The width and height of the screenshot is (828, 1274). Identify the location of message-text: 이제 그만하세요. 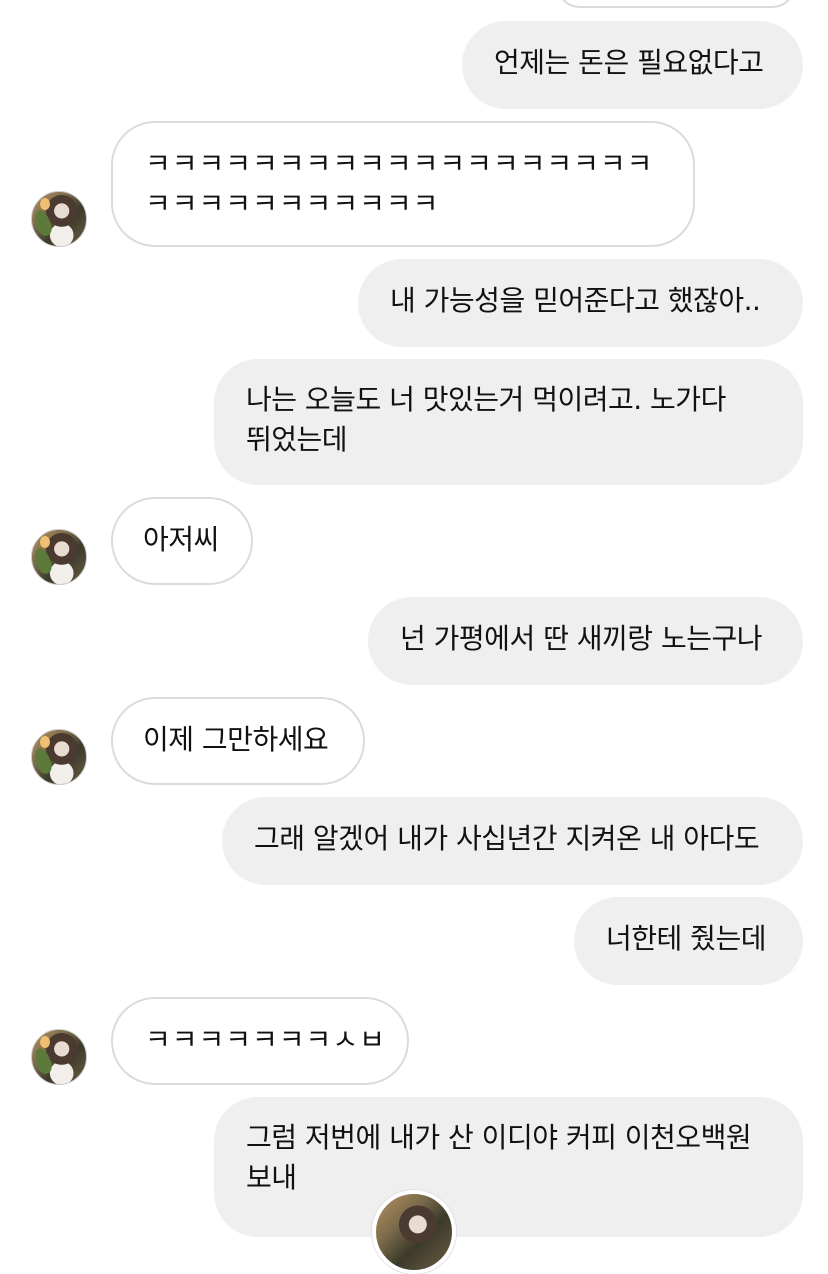
(236, 739).